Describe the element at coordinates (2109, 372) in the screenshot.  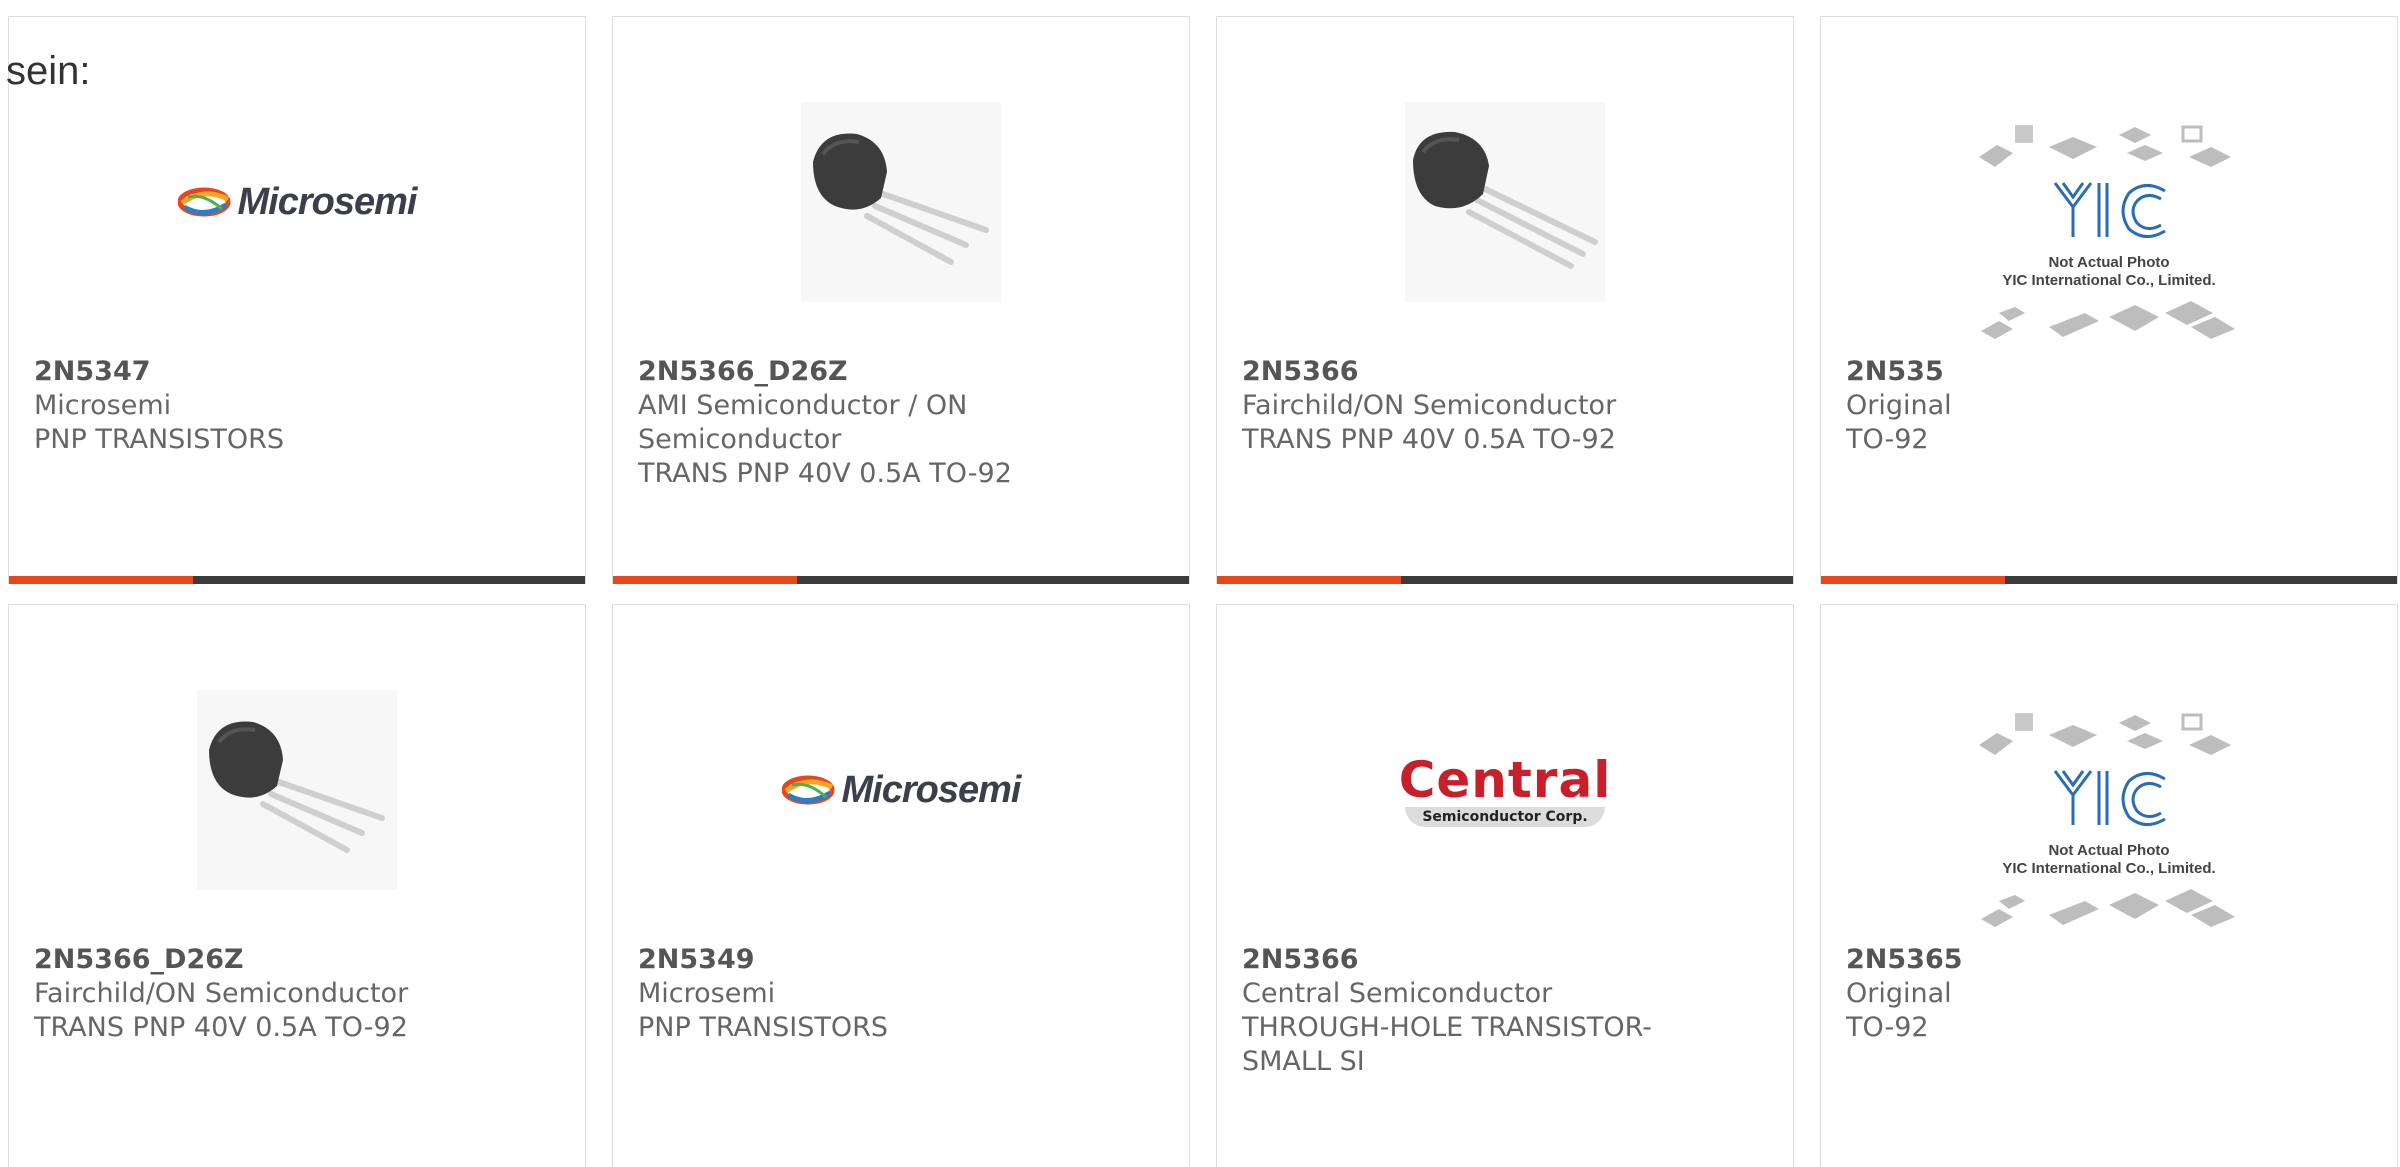
I see `part-number: 2N535` at that location.